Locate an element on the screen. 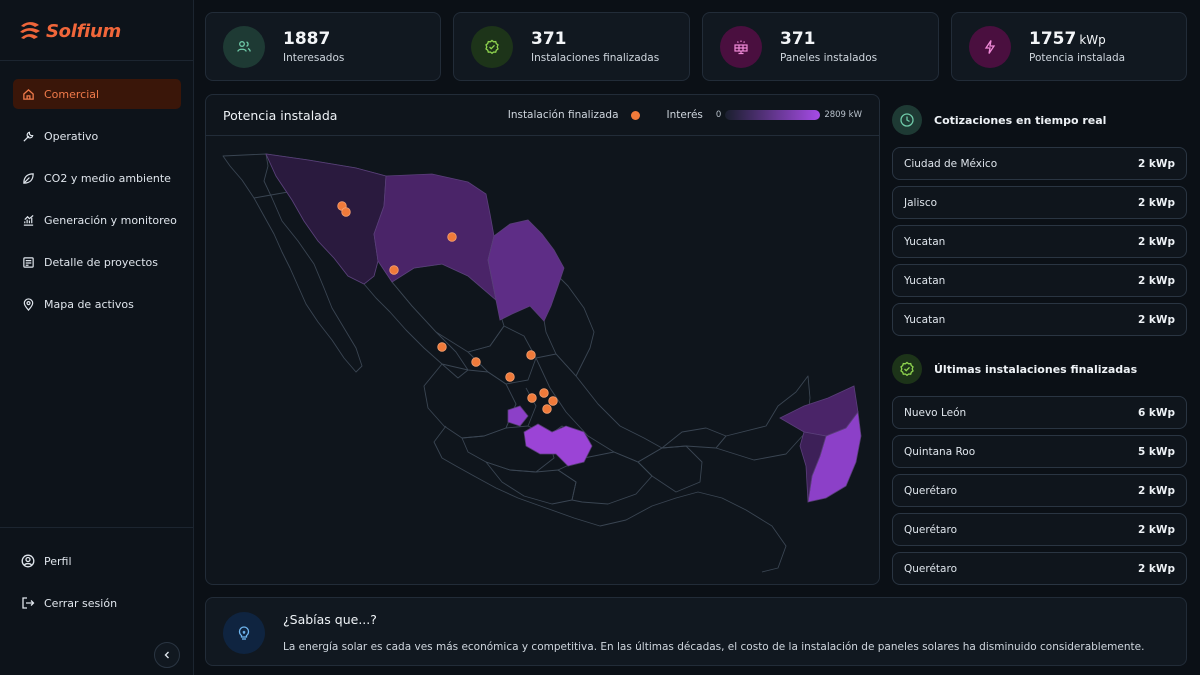 This screenshot has height=675, width=1200. sidebar-item-label: Detalle de proyectos is located at coordinates (101, 262).